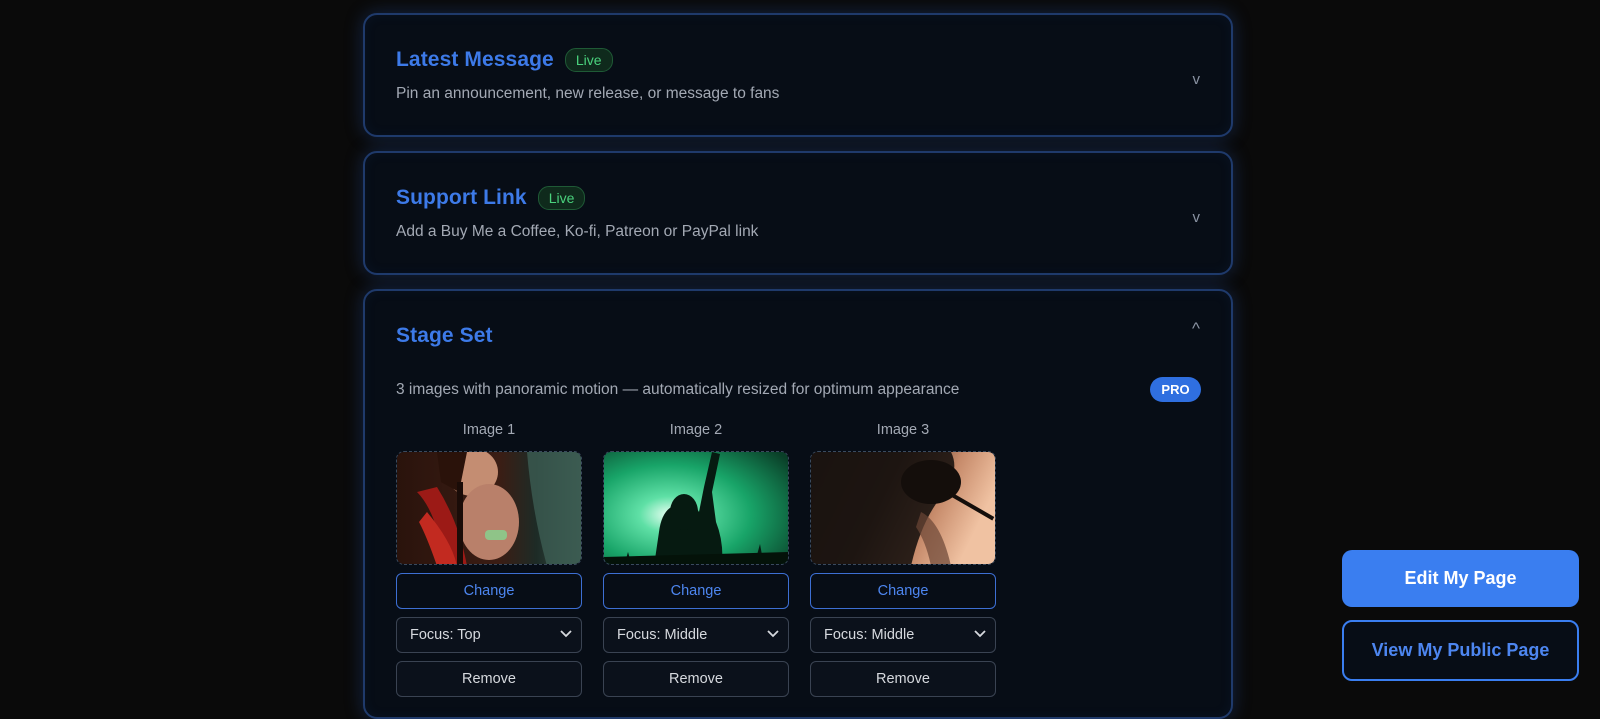 Image resolution: width=1600 pixels, height=719 pixels. I want to click on image-label: Image 2, so click(696, 430).